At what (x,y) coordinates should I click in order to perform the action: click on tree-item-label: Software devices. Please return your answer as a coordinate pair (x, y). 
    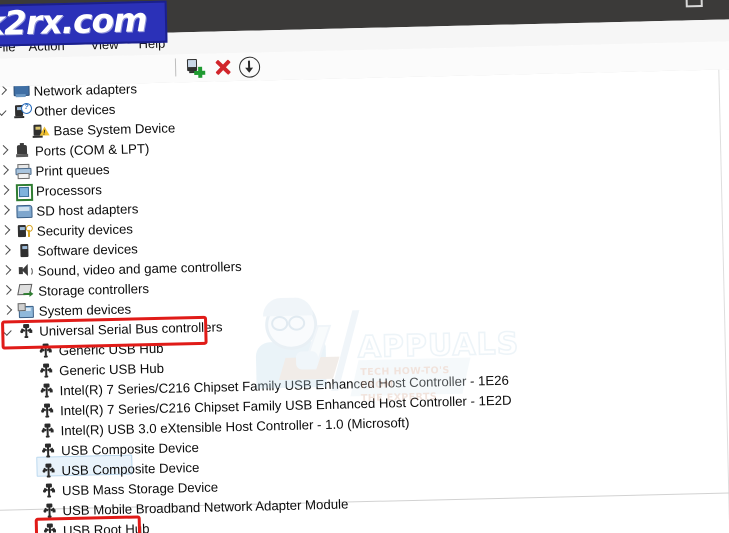
    Looking at the image, I should click on (87, 250).